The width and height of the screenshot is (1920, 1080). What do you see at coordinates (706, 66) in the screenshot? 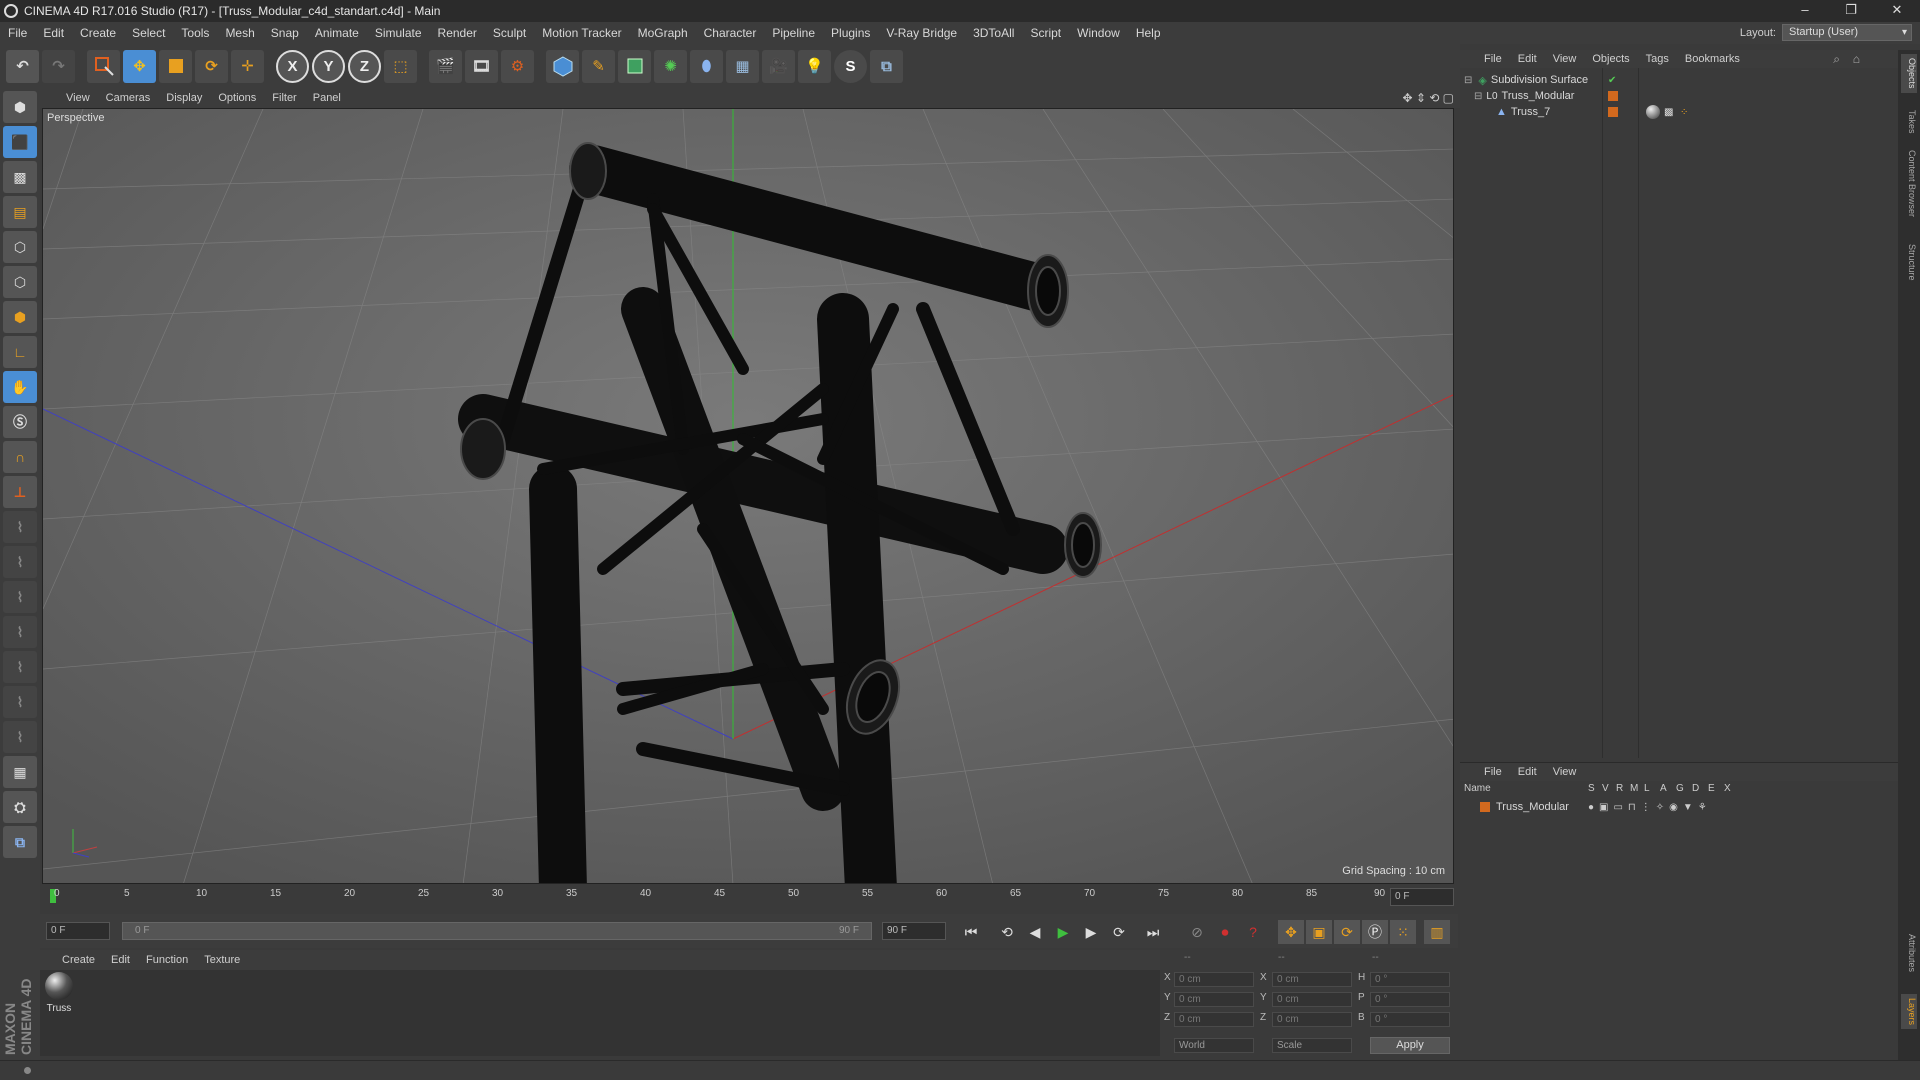
I see `deformer-icon: ⬮` at bounding box center [706, 66].